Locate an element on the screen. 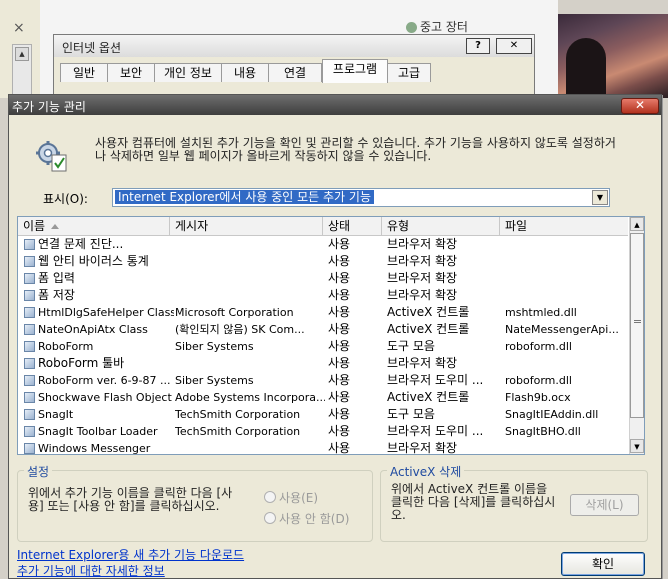  list-scrollbar: ▲ ▼ is located at coordinates (636, 335).